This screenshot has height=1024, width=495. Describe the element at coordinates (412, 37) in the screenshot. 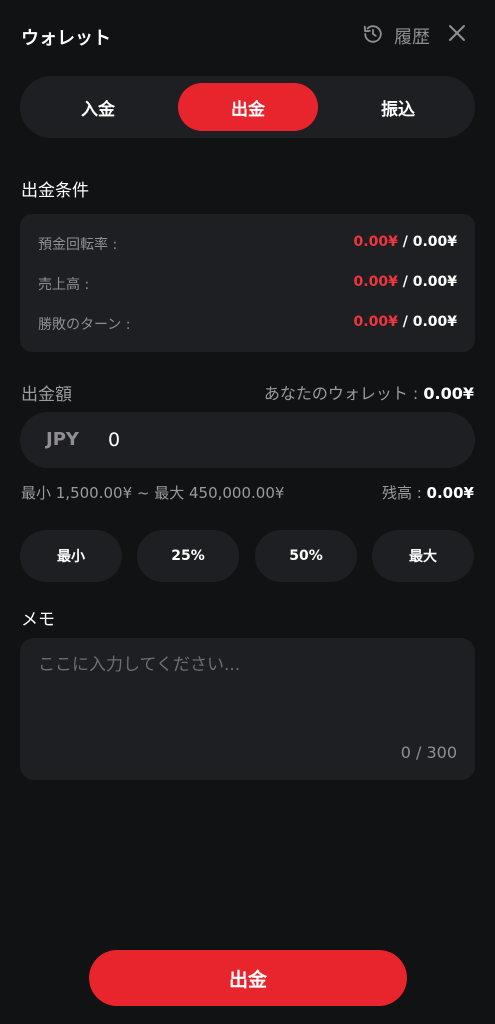

I see `history-label: 履歴` at that location.